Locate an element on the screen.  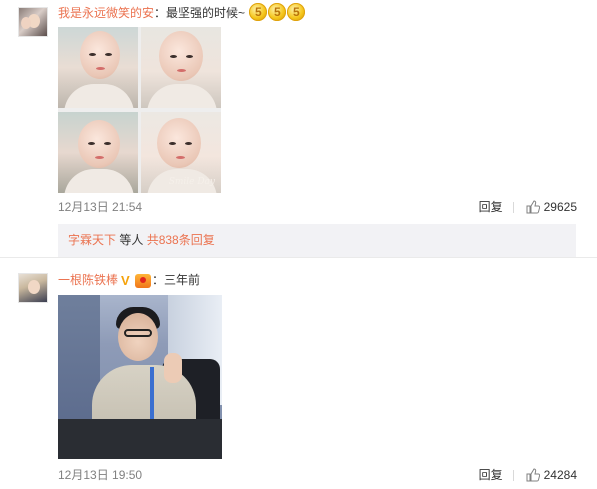
photo-thumb: Smile Day is located at coordinates (181, 152).